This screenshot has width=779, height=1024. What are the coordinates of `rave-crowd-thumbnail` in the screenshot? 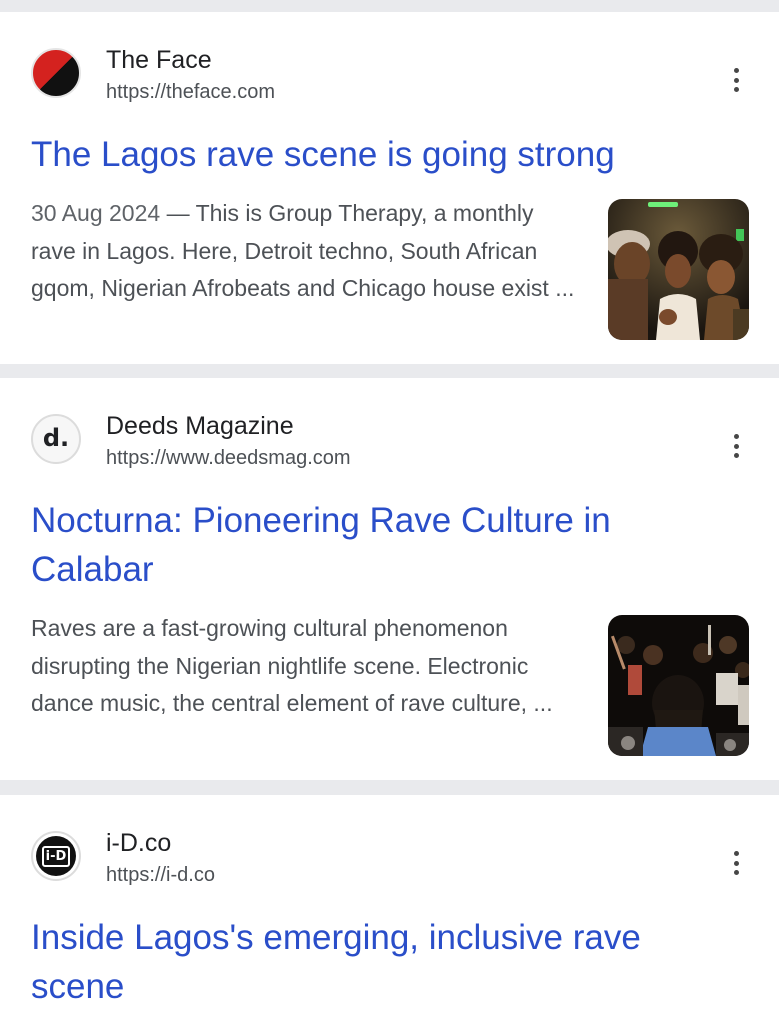 It's located at (678, 269).